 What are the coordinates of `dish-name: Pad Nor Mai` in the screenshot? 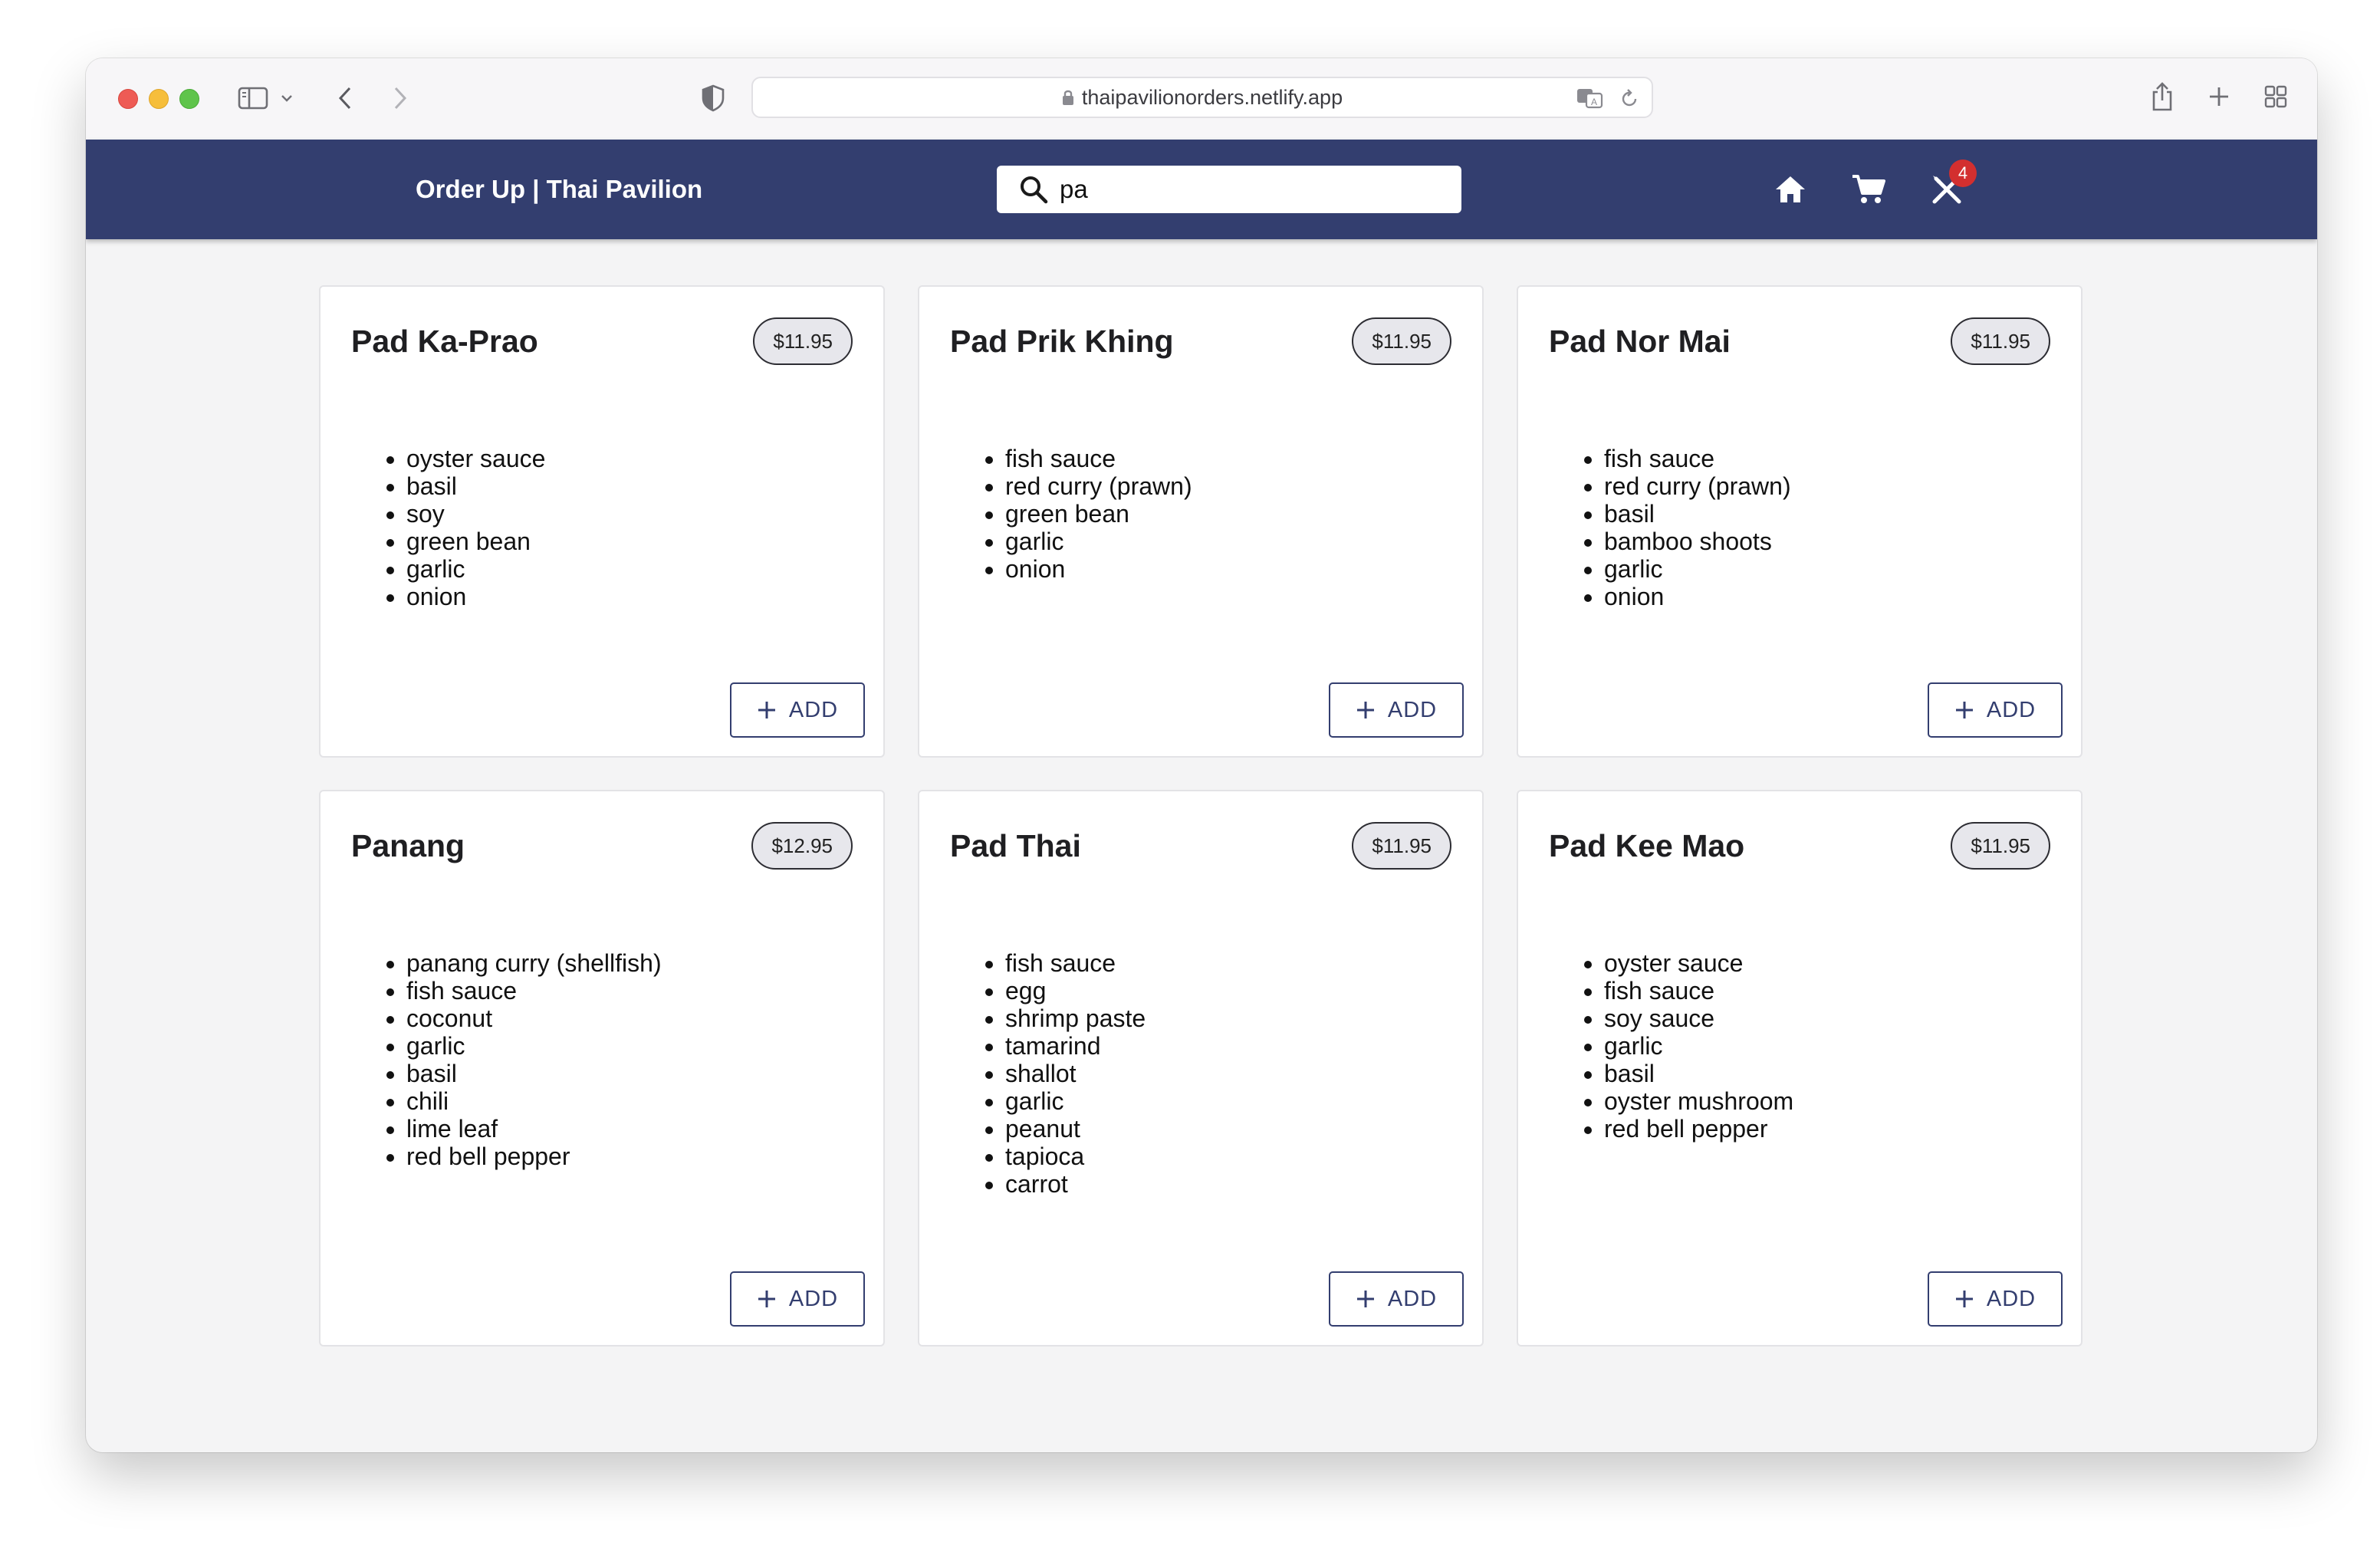 It's located at (1640, 342).